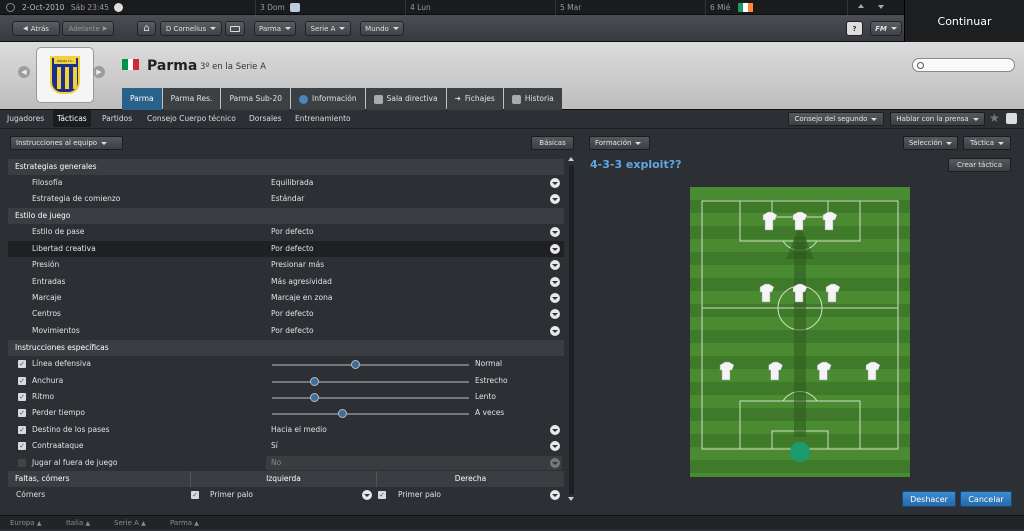 Image resolution: width=1024 pixels, height=531 pixels. What do you see at coordinates (635, 164) in the screenshot?
I see `tactic-name: 4-3-3 exploit??` at bounding box center [635, 164].